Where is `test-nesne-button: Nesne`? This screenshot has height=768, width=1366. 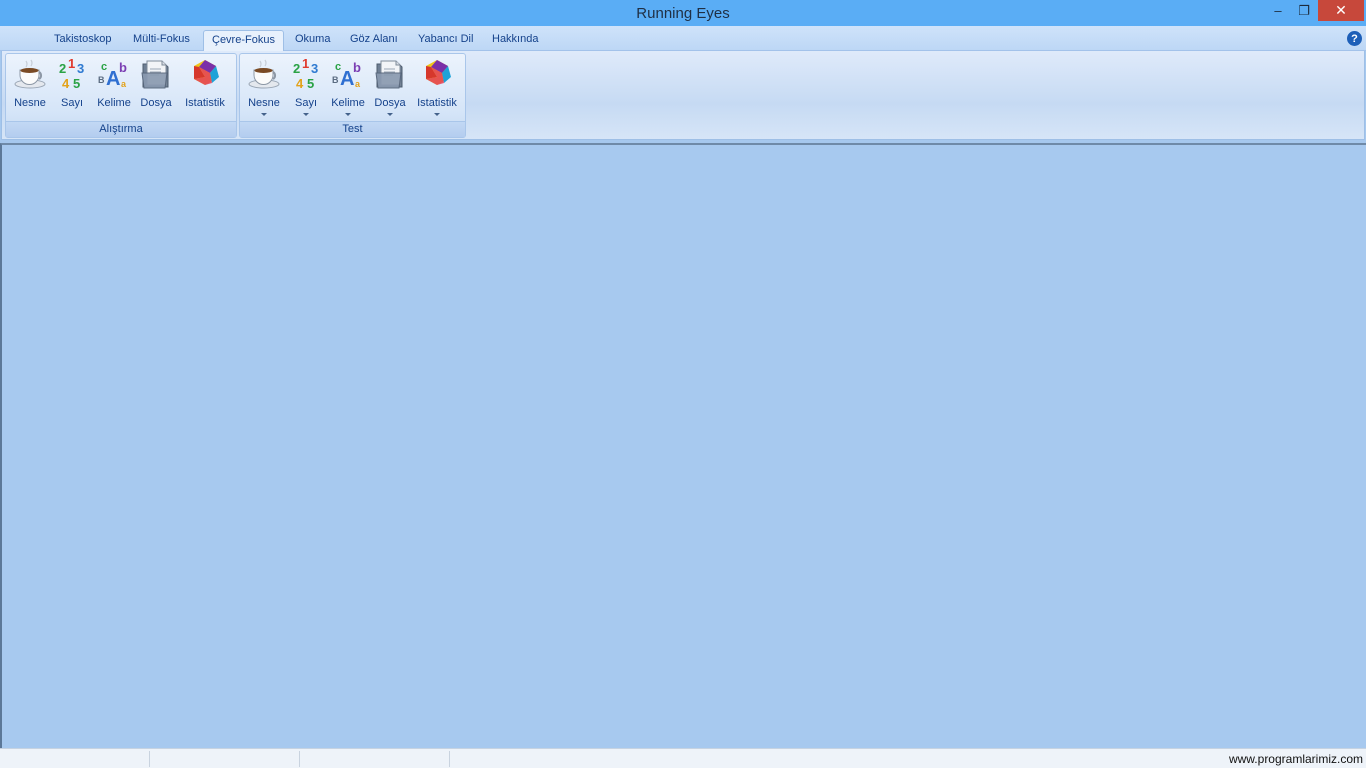
test-nesne-button: Nesne is located at coordinates (264, 89).